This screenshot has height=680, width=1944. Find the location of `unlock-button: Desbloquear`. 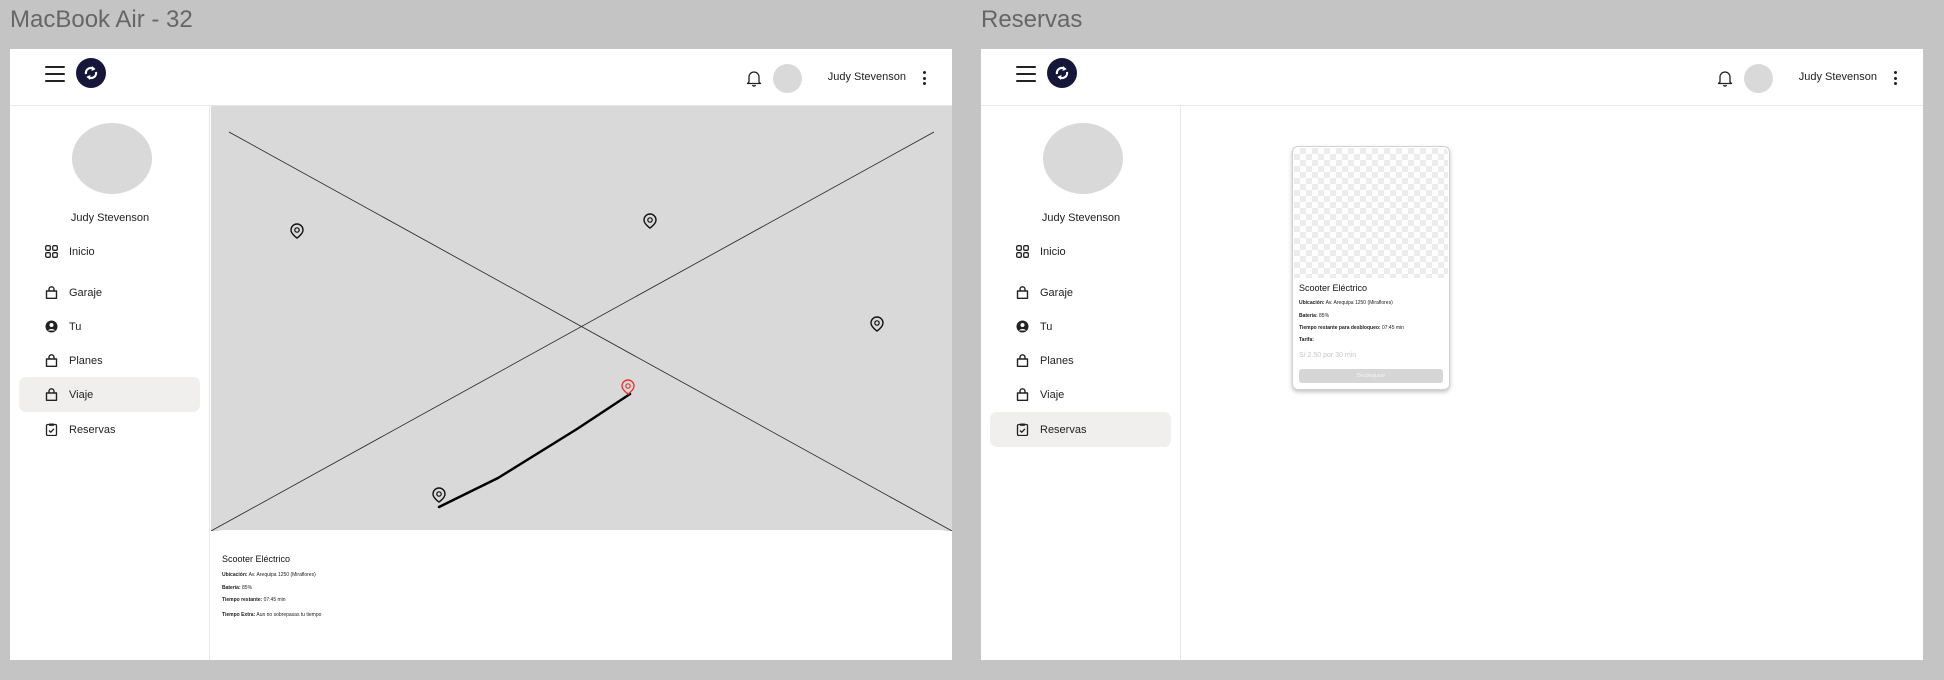

unlock-button: Desbloquear is located at coordinates (1371, 376).